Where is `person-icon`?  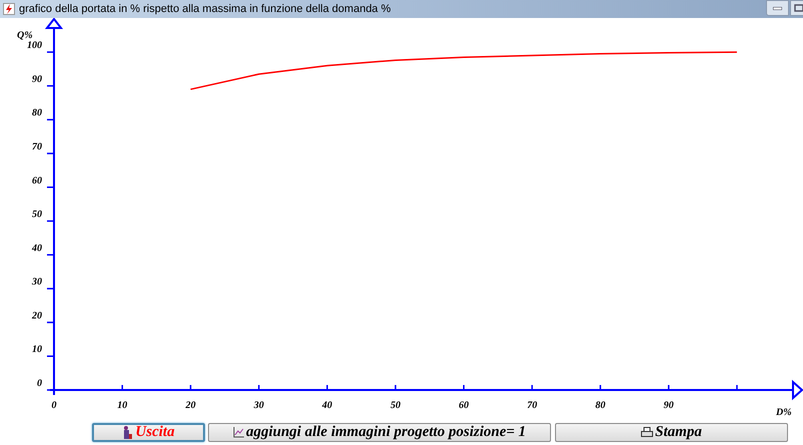
person-icon is located at coordinates (128, 432).